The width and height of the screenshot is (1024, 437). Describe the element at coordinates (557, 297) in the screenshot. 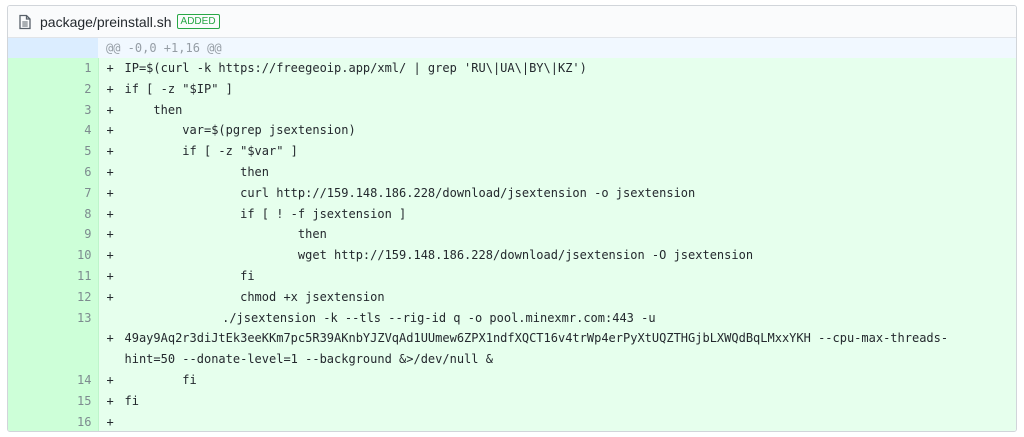

I see `line-code: + chmod +x jsextension` at that location.